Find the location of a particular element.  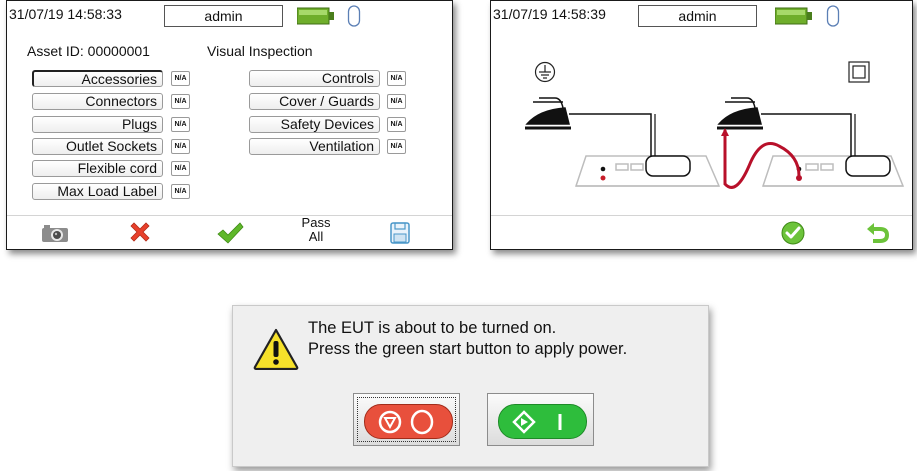

double-insulation-icon is located at coordinates (859, 72).